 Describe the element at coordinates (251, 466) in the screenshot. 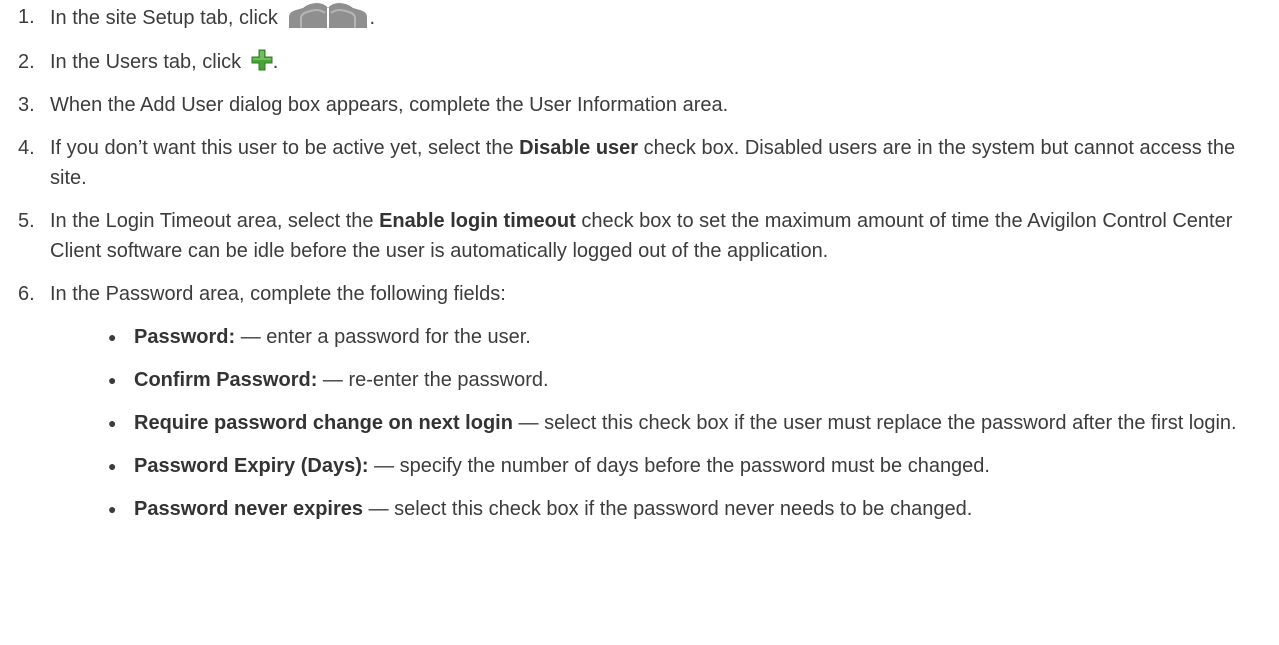

I see `field-name: Password Expiry (Days):` at that location.